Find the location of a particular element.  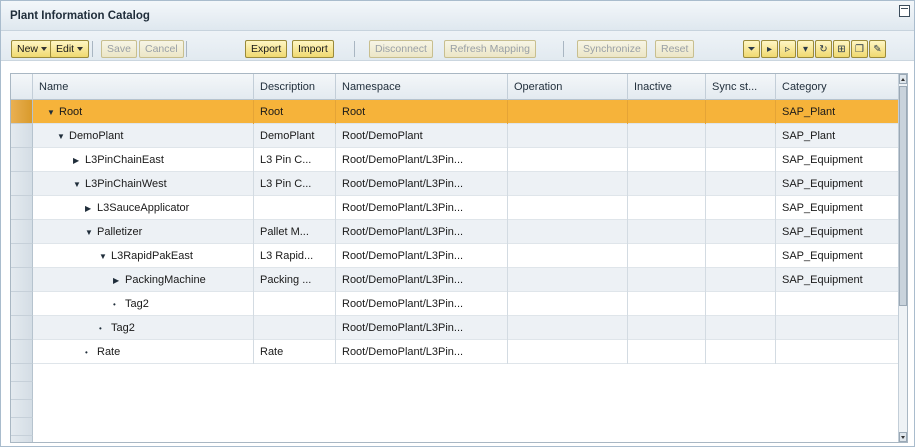

filter-icon: ⏷ is located at coordinates (751, 49).